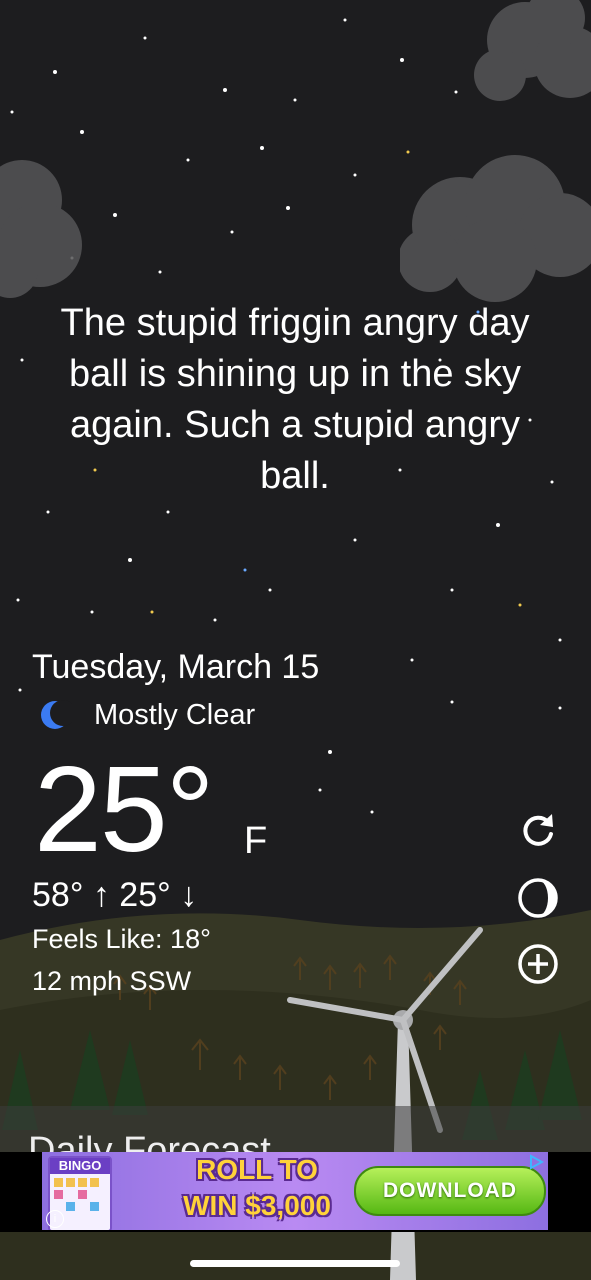  I want to click on cloud-right, so click(495, 228).